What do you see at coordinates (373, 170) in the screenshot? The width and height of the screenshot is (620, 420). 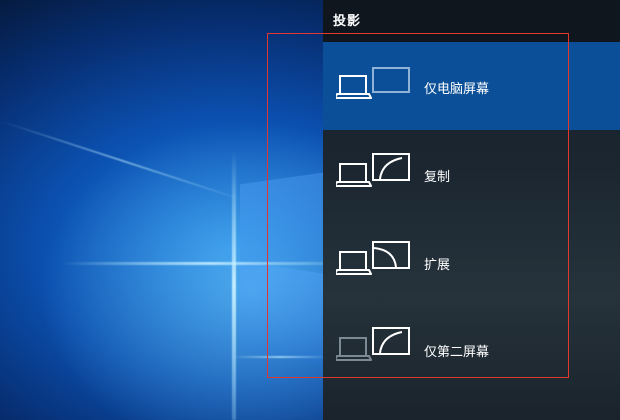 I see `duplicate-icon` at bounding box center [373, 170].